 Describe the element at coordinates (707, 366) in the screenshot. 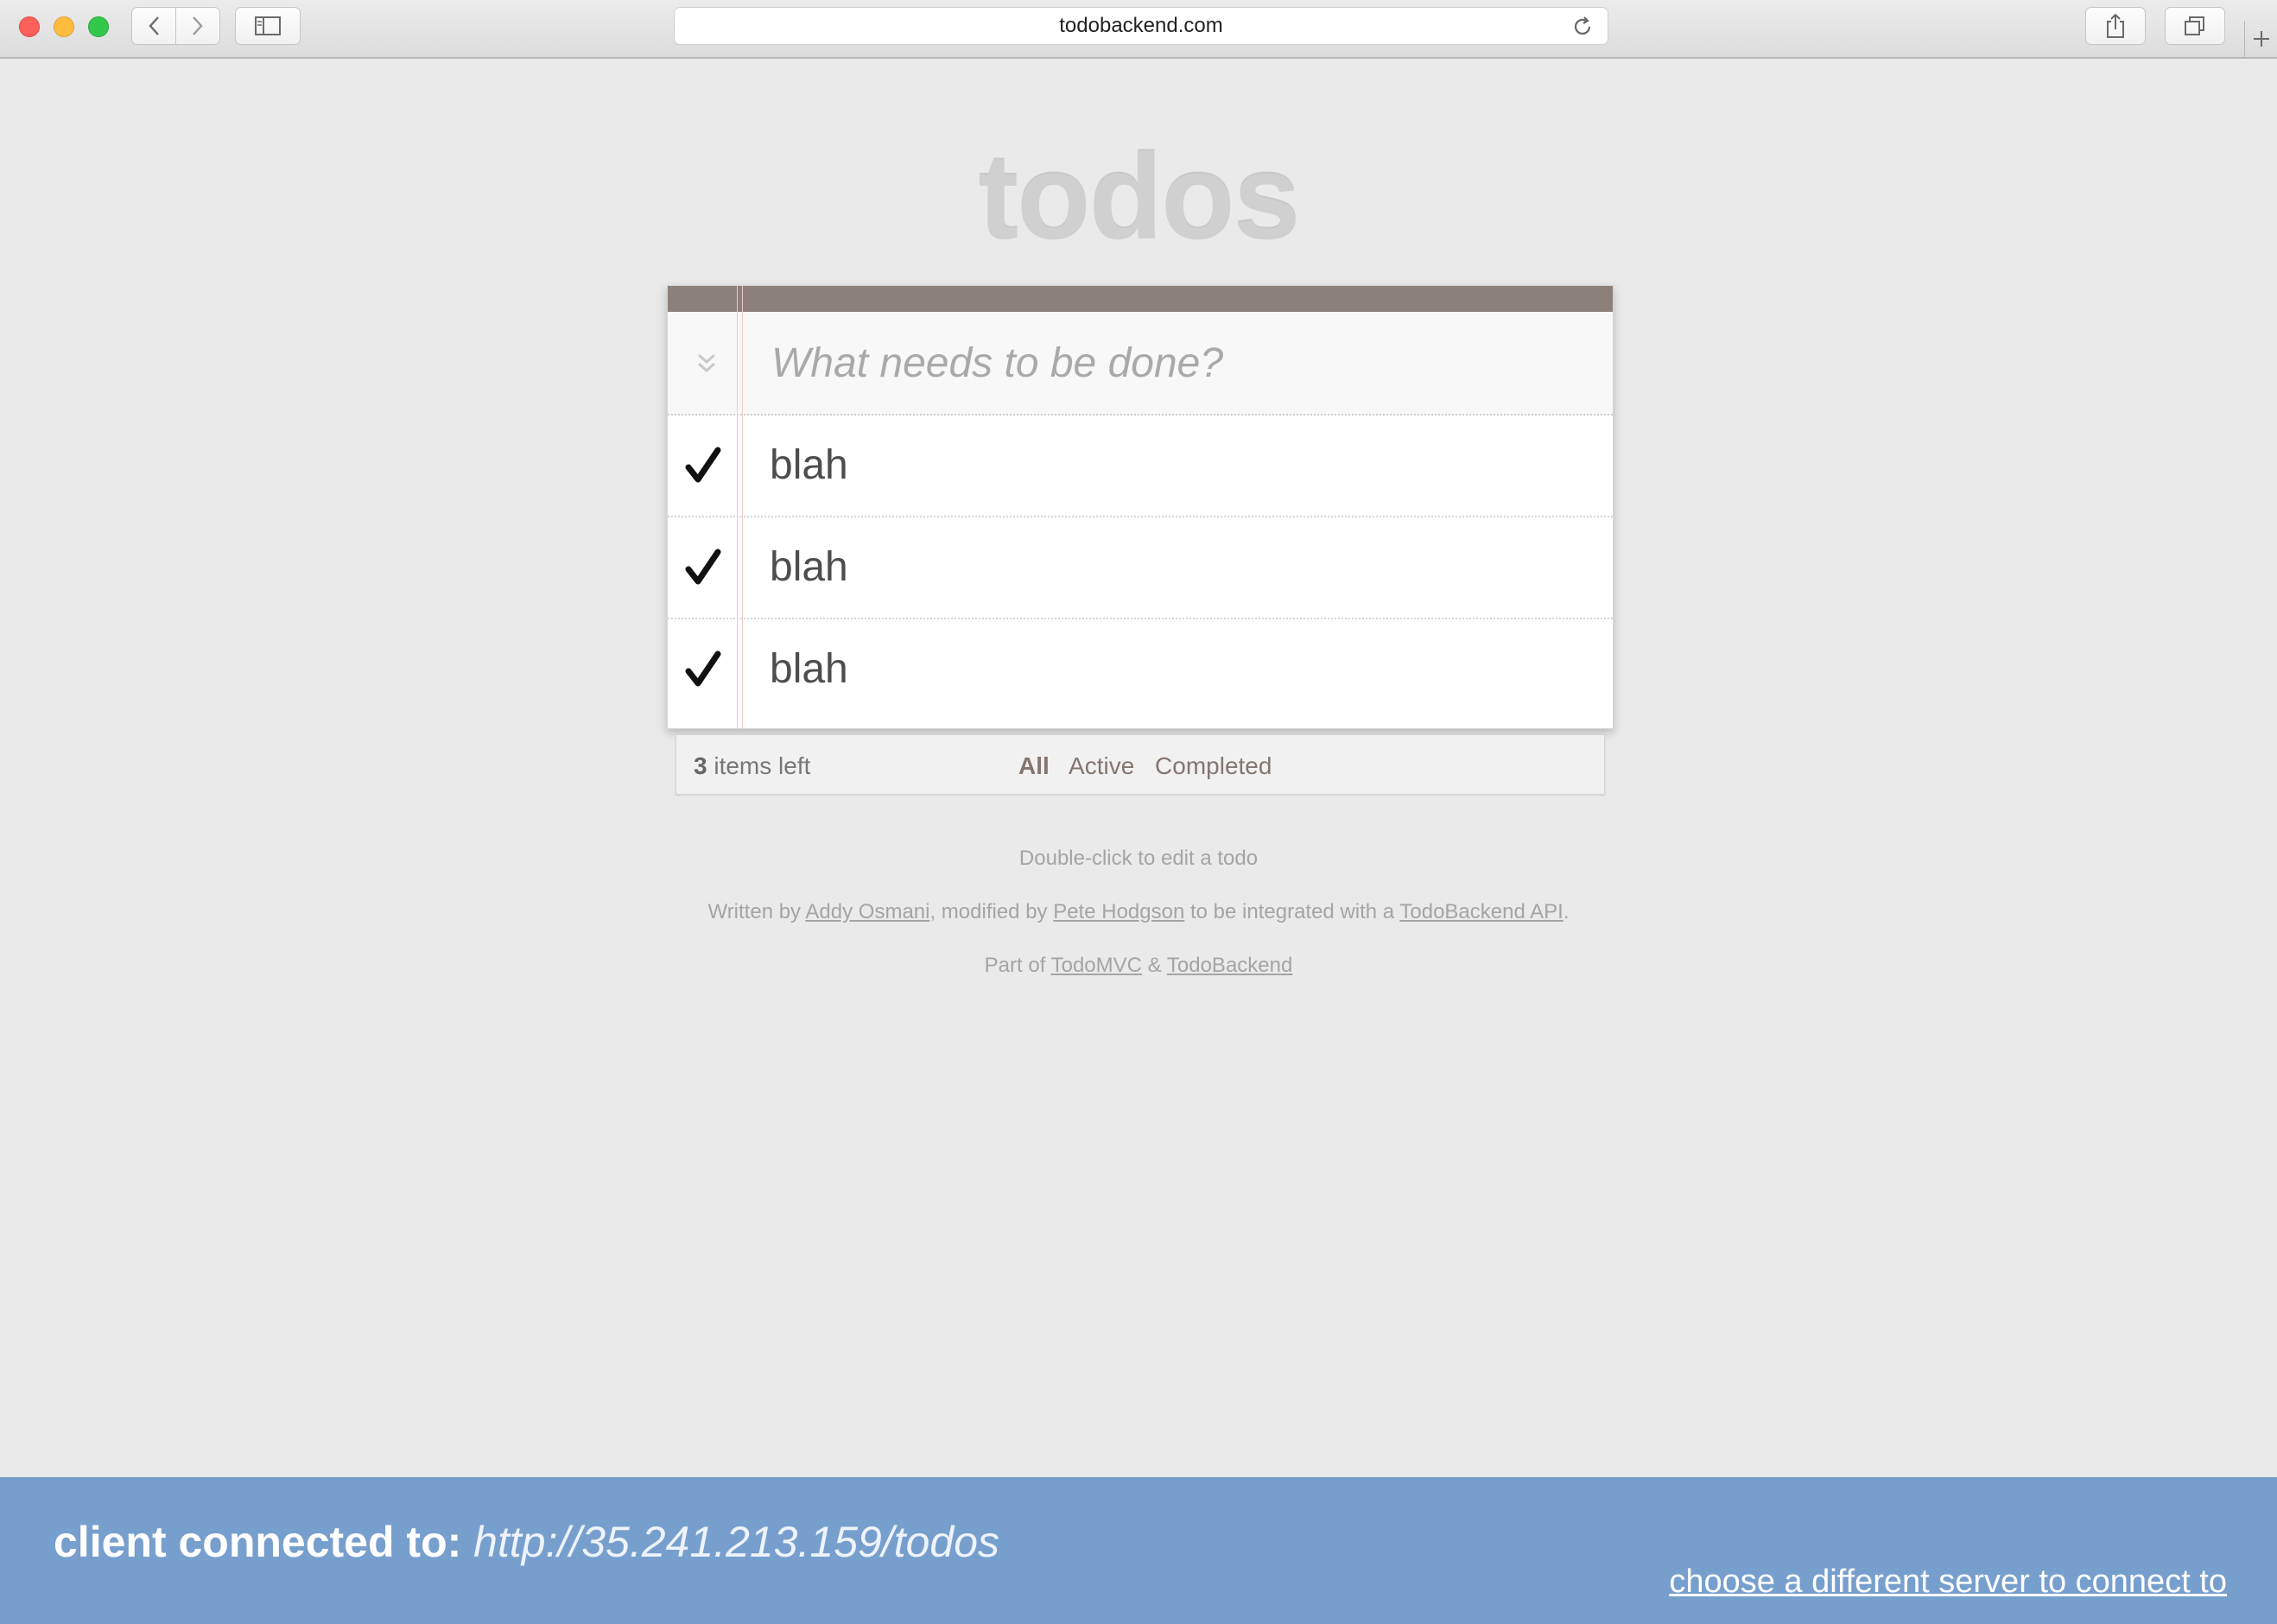

I see `toggle-all-icon` at that location.